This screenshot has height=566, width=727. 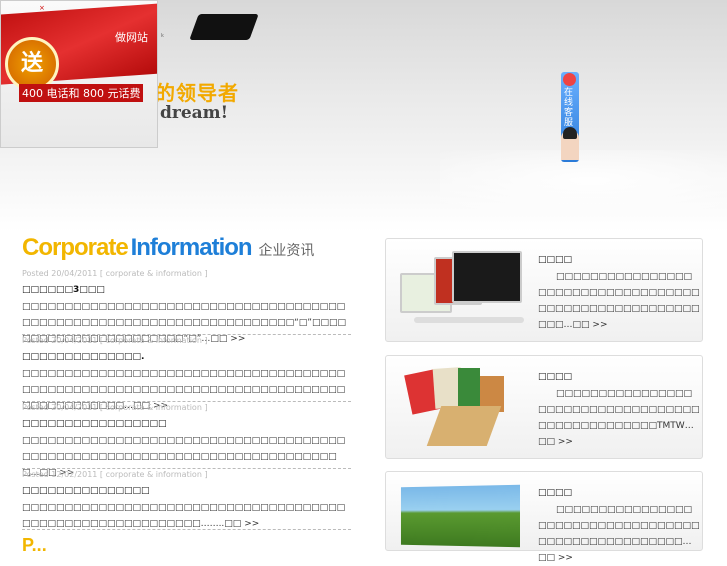 I want to click on title-word-corporate: Corporate, so click(x=75, y=247).